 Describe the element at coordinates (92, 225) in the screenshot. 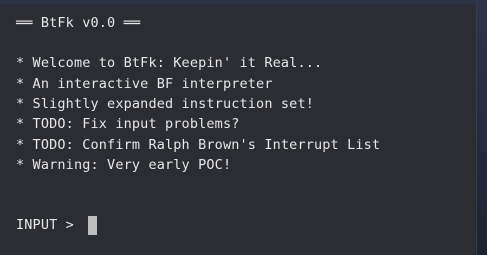

I see `text-cursor` at that location.